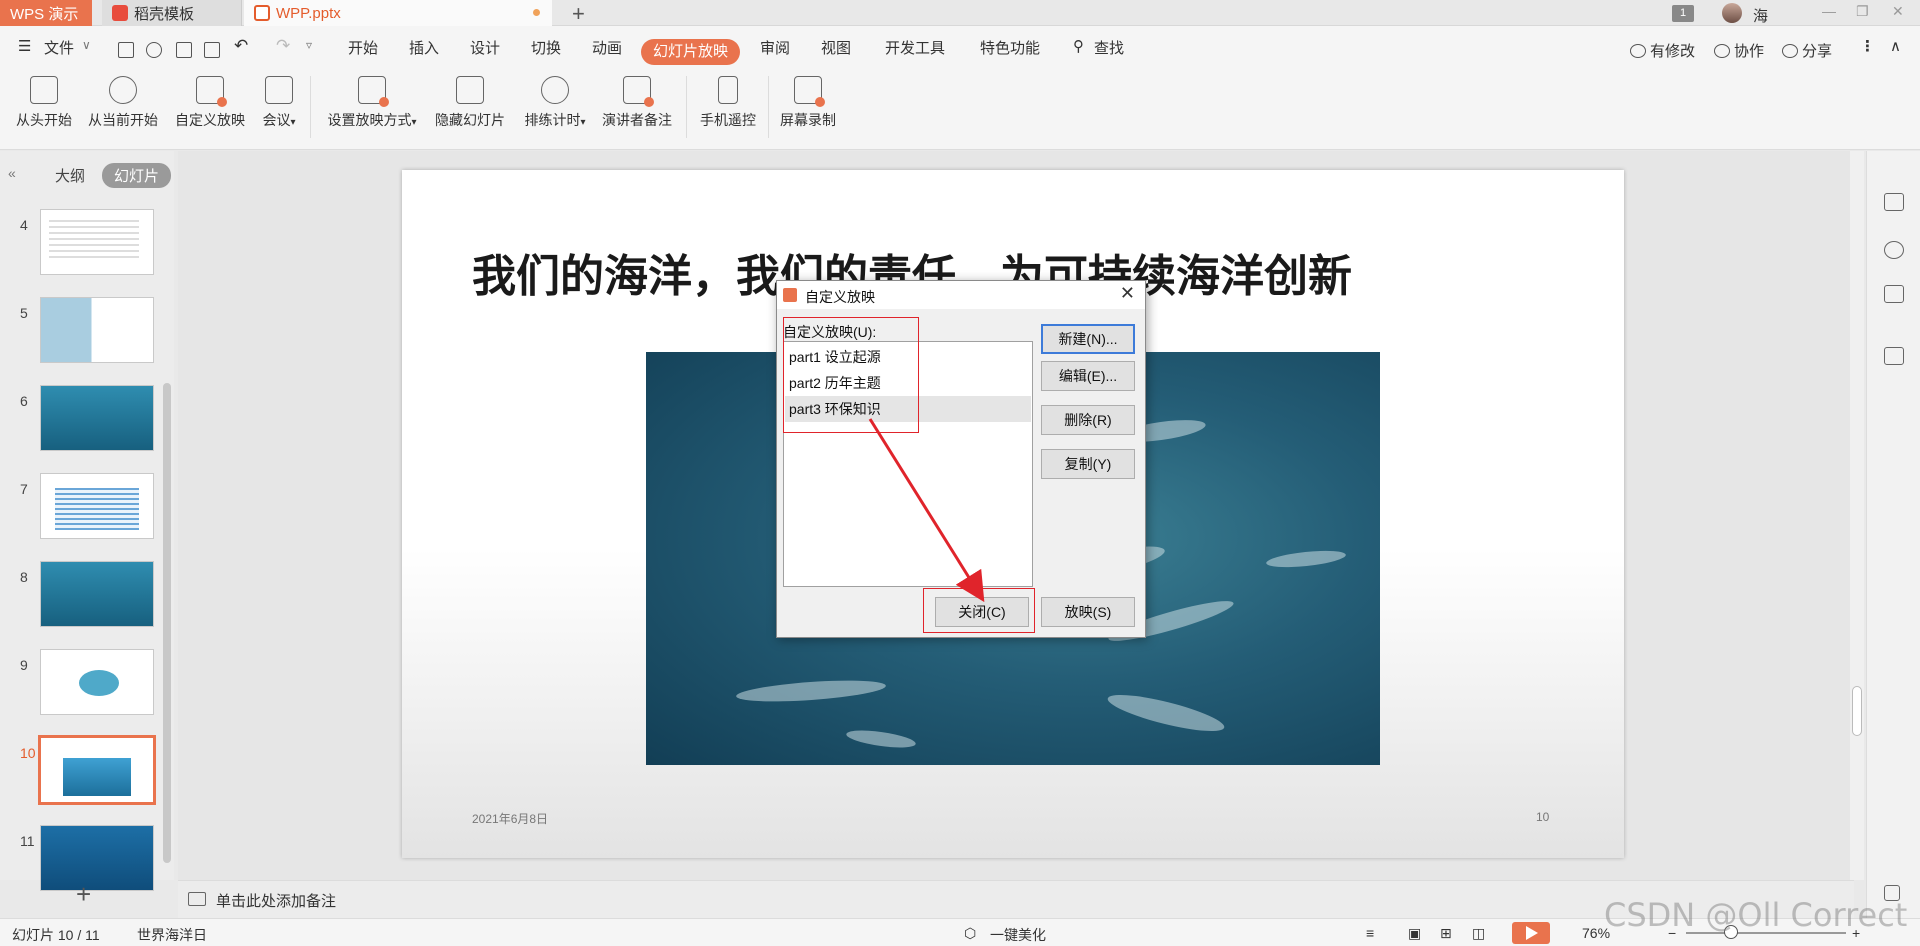  I want to click on save-icon, so click(126, 50).